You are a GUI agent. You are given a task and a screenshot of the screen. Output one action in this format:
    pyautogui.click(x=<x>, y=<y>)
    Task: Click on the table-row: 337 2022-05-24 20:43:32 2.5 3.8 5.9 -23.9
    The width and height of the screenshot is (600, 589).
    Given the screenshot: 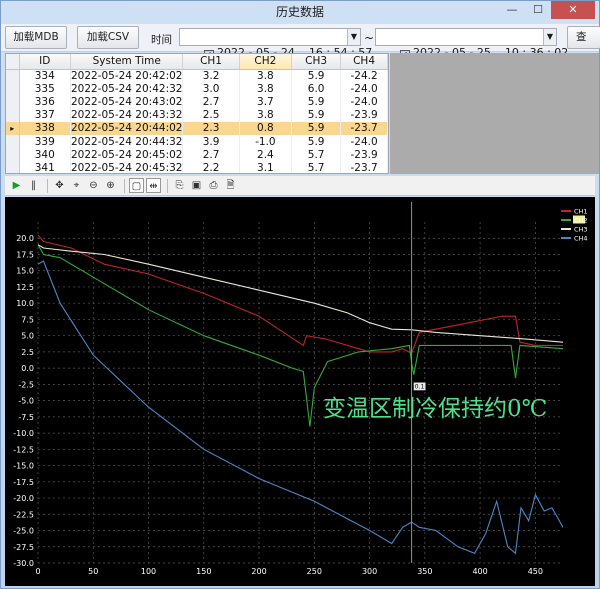 What is the action you would take?
    pyautogui.click(x=197, y=115)
    